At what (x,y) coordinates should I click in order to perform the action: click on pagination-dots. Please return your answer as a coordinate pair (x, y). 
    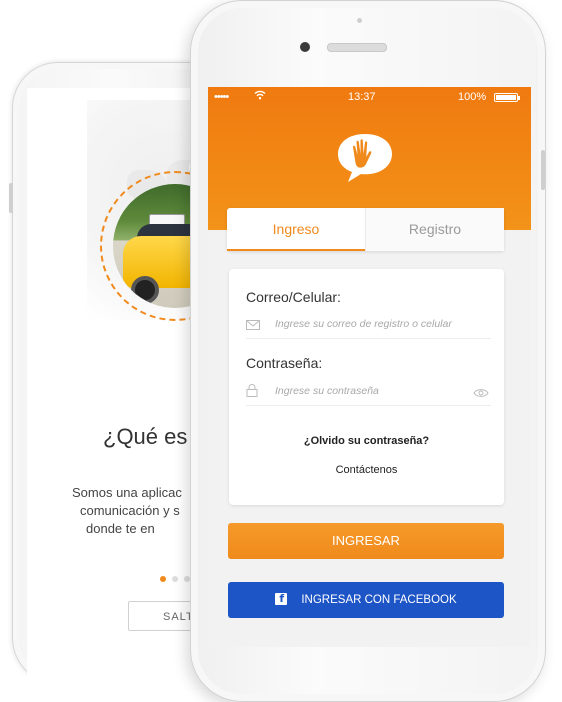
    Looking at the image, I should click on (175, 579).